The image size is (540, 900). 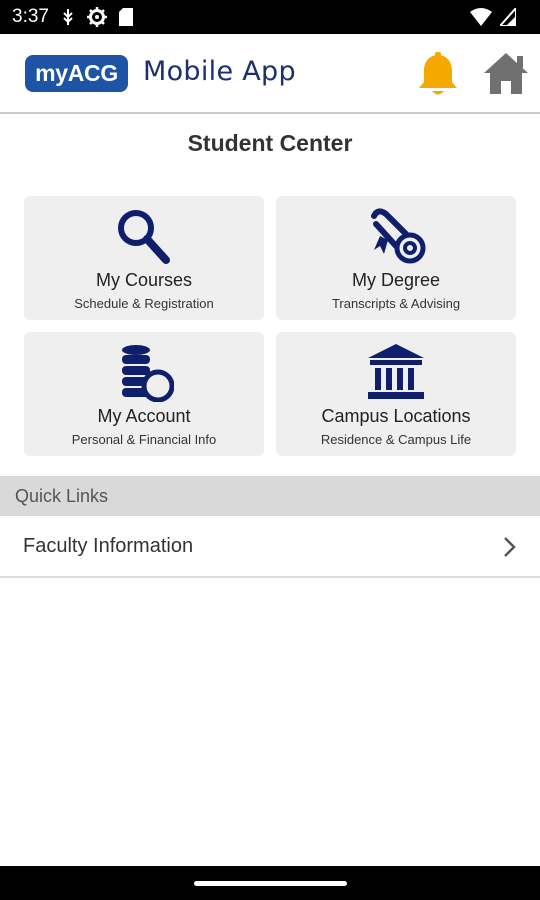 What do you see at coordinates (144, 439) in the screenshot?
I see `tile-sublabel: Personal & Financial Info` at bounding box center [144, 439].